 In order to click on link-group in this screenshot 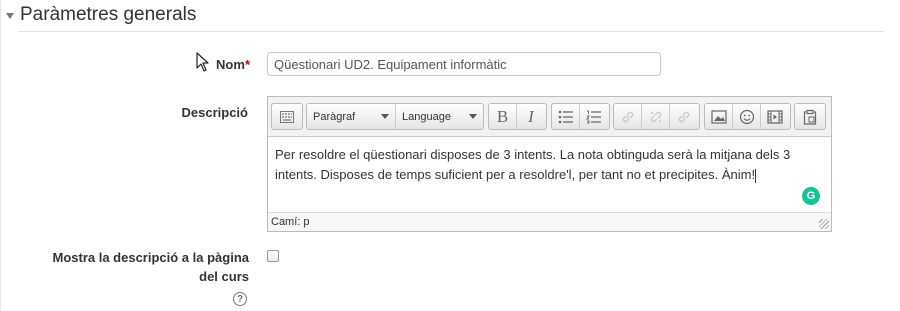, I will do `click(656, 116)`.